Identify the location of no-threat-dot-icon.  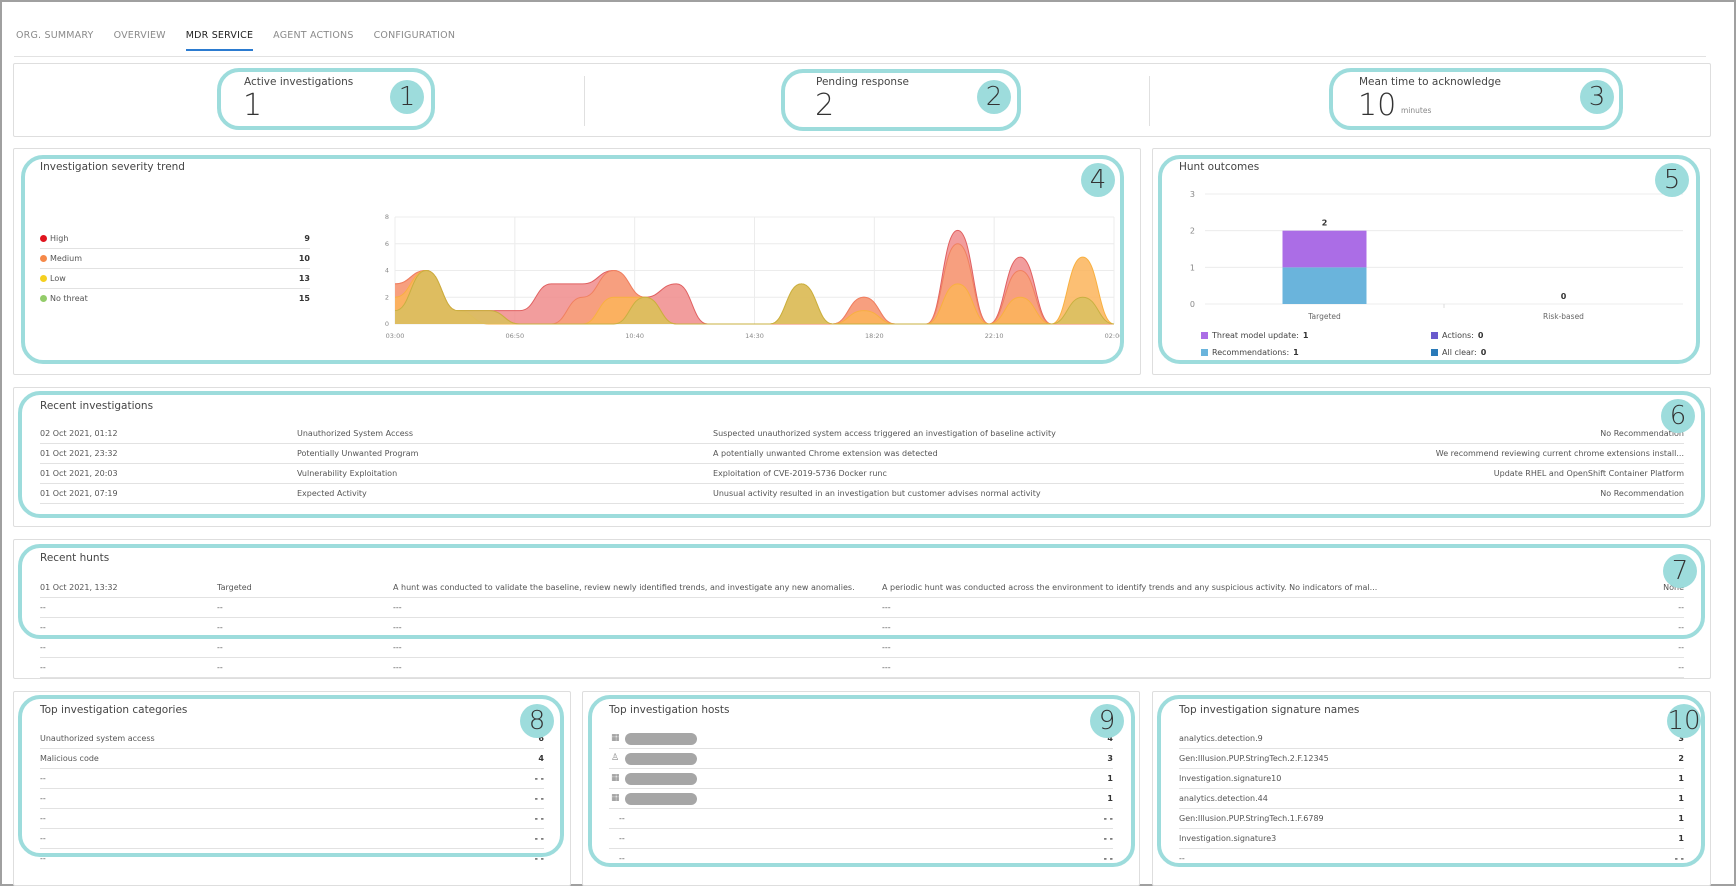
(43, 298).